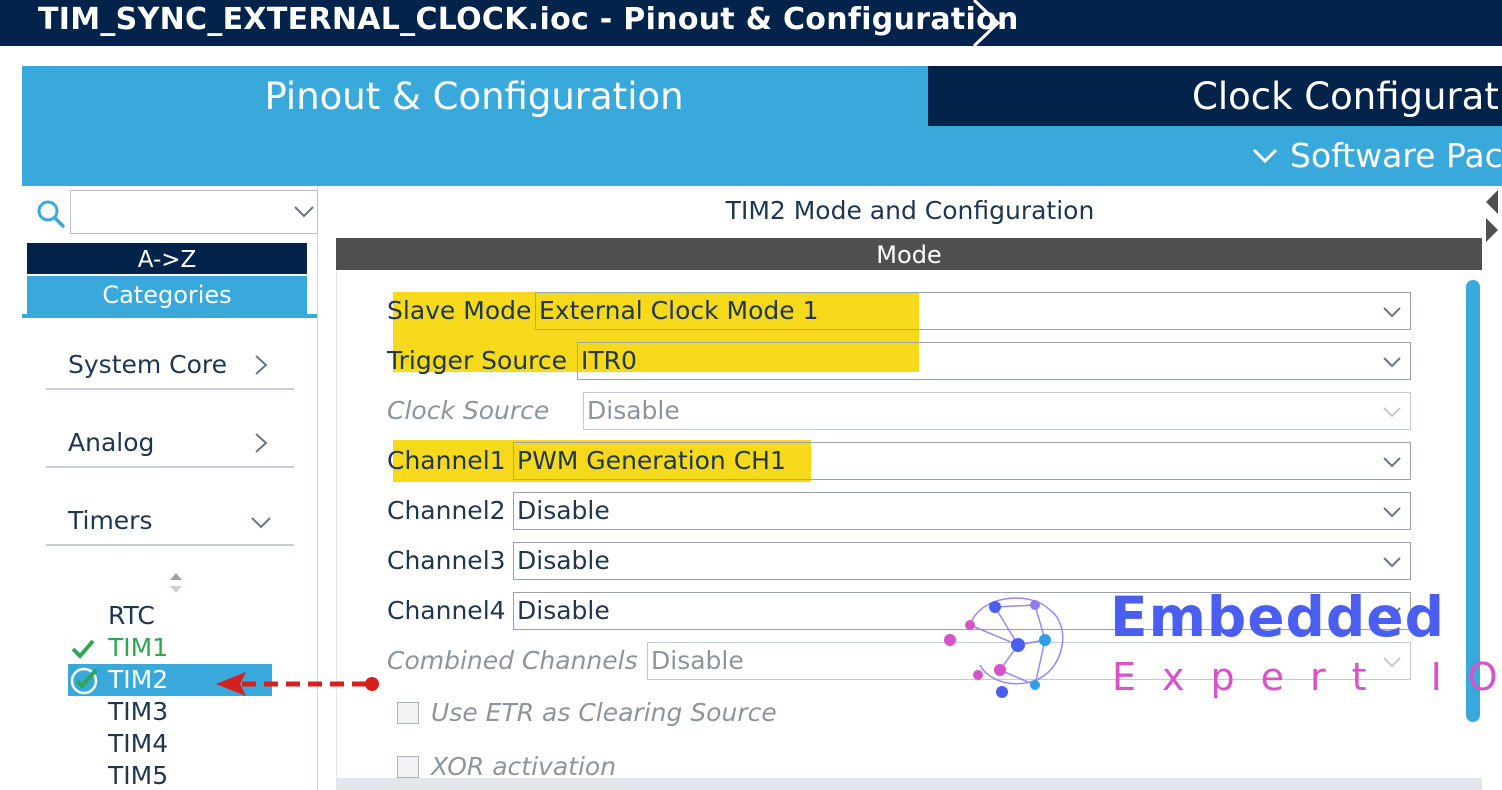 The width and height of the screenshot is (1502, 790). I want to click on trigger-source-value: ITR0, so click(609, 360).